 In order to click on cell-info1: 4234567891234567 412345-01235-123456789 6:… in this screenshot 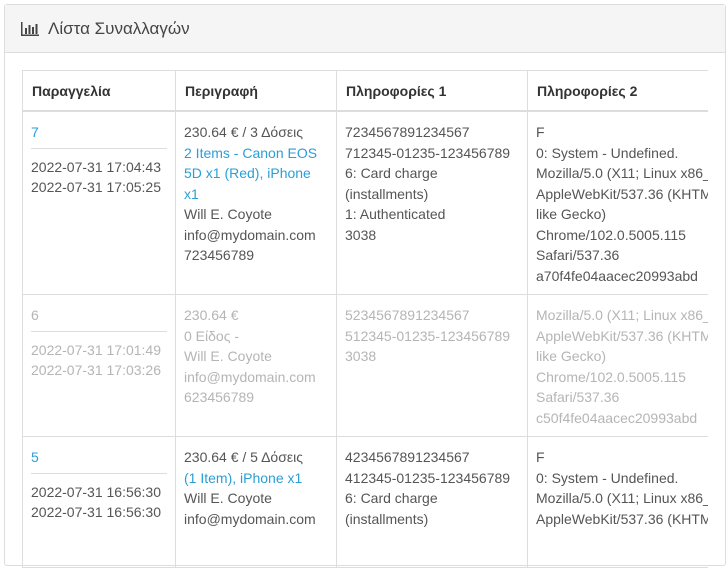, I will do `click(432, 502)`.